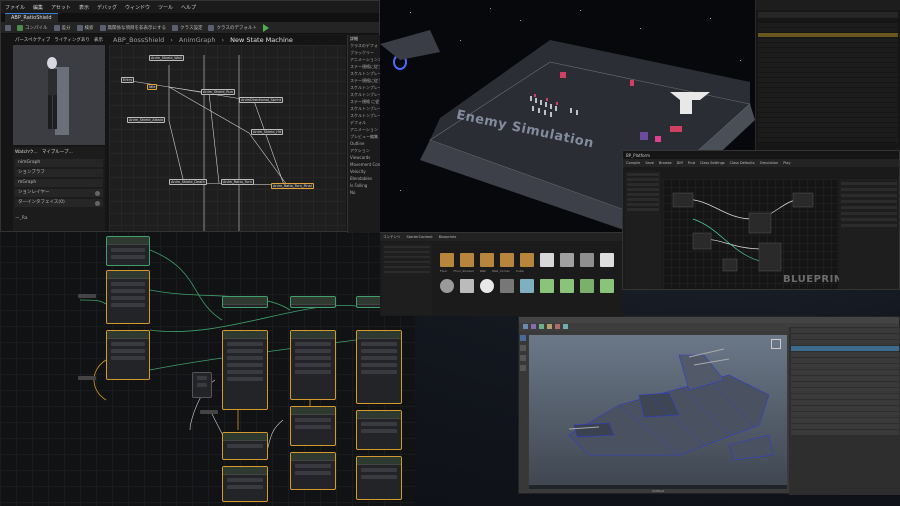 This screenshot has height=506, width=900. Describe the element at coordinates (87, 296) in the screenshot. I see `reroute-node` at that location.